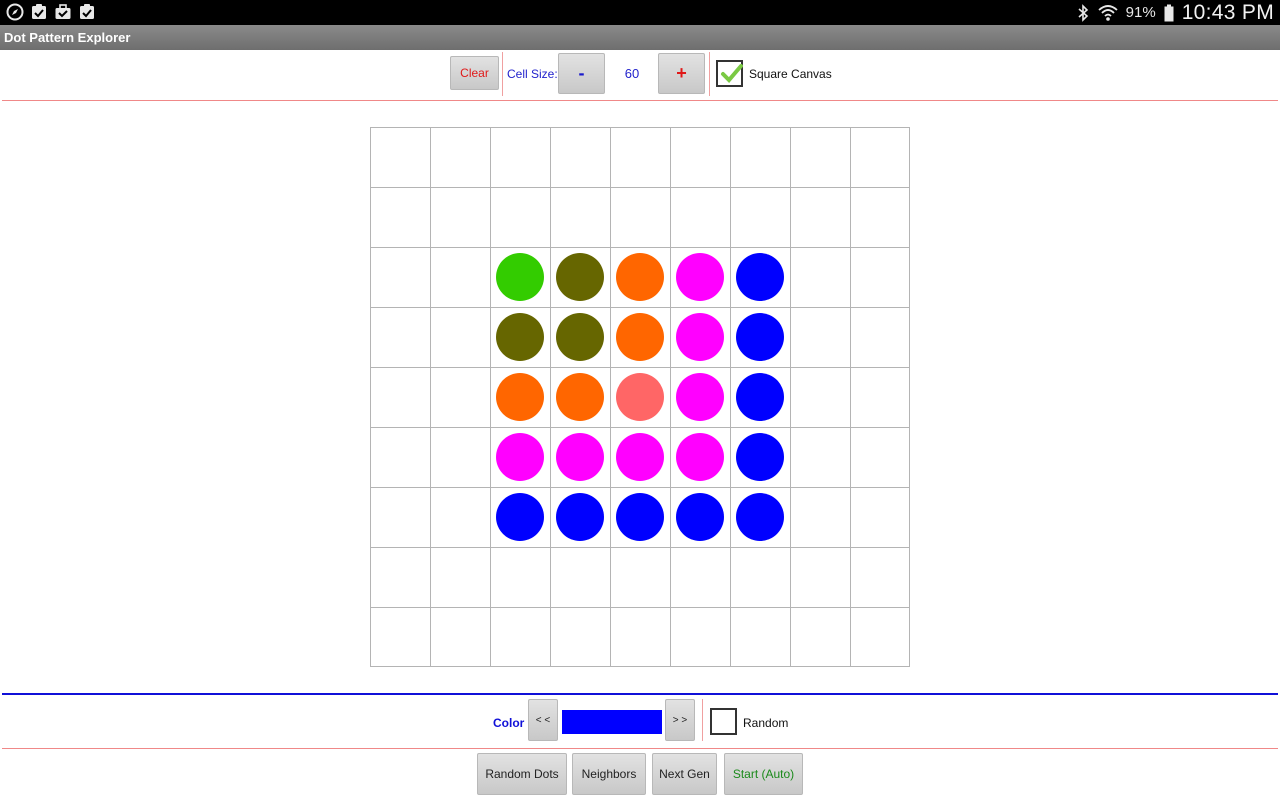 This screenshot has height=800, width=1280. What do you see at coordinates (543, 720) in the screenshot?
I see `previous-color-button: < <` at bounding box center [543, 720].